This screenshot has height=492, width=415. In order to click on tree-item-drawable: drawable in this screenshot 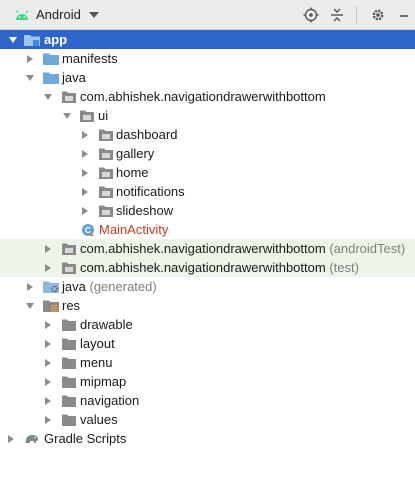, I will do `click(207, 324)`.